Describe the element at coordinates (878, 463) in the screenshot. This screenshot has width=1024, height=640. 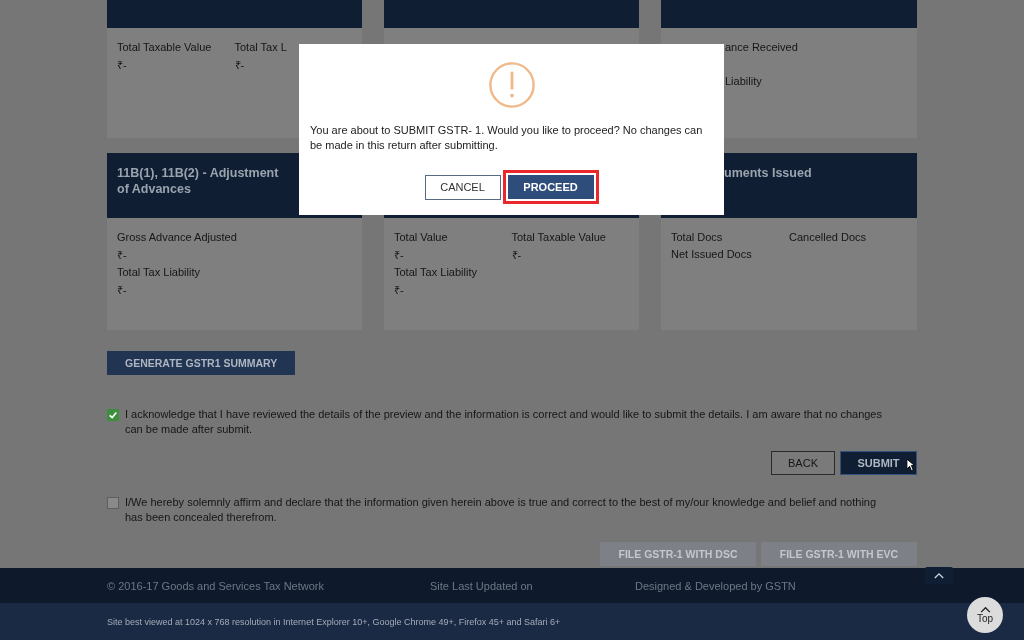
I see `submit-button: SUBMIT` at that location.